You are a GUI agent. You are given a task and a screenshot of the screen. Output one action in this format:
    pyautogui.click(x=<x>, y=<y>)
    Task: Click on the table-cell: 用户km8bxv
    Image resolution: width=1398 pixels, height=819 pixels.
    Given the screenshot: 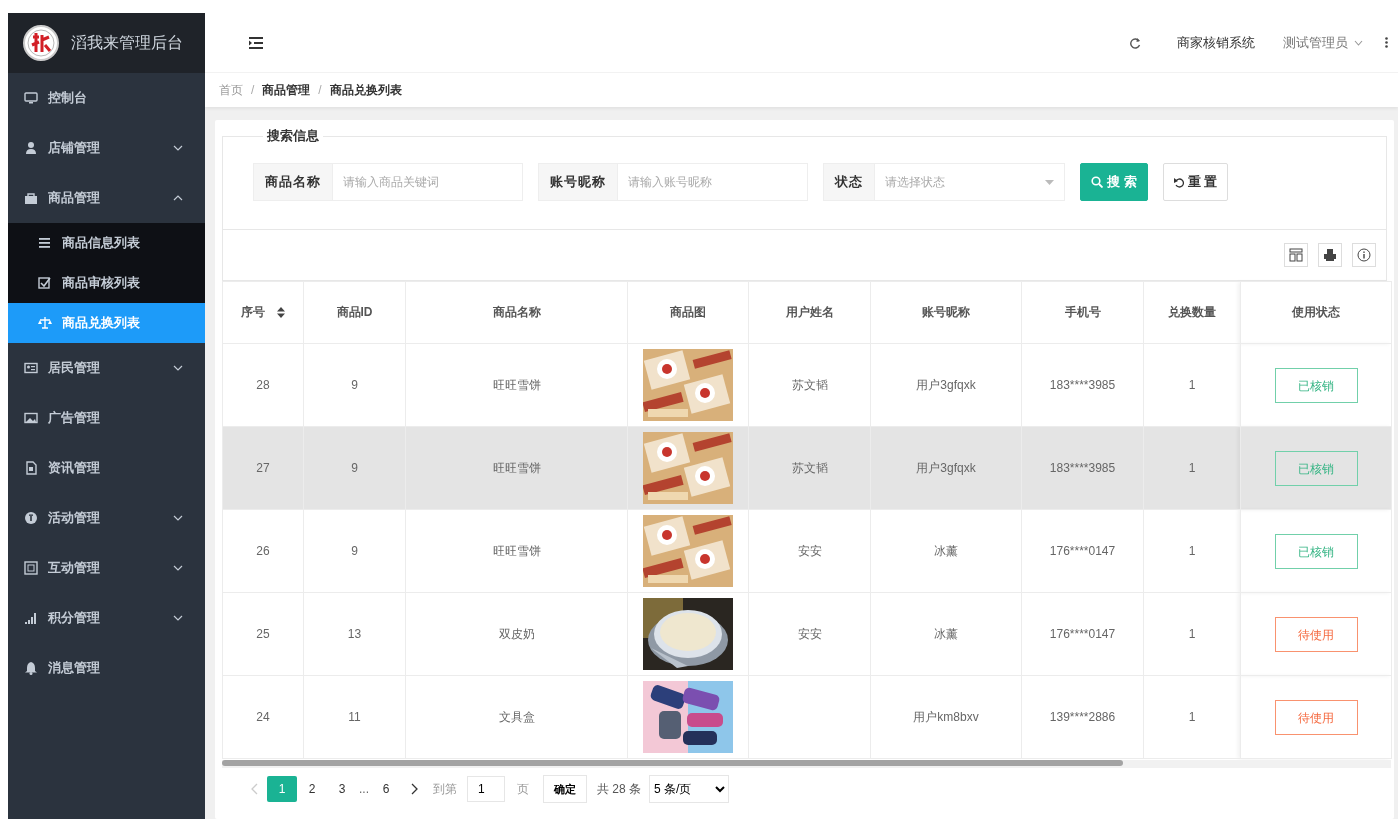 What is the action you would take?
    pyautogui.click(x=946, y=717)
    